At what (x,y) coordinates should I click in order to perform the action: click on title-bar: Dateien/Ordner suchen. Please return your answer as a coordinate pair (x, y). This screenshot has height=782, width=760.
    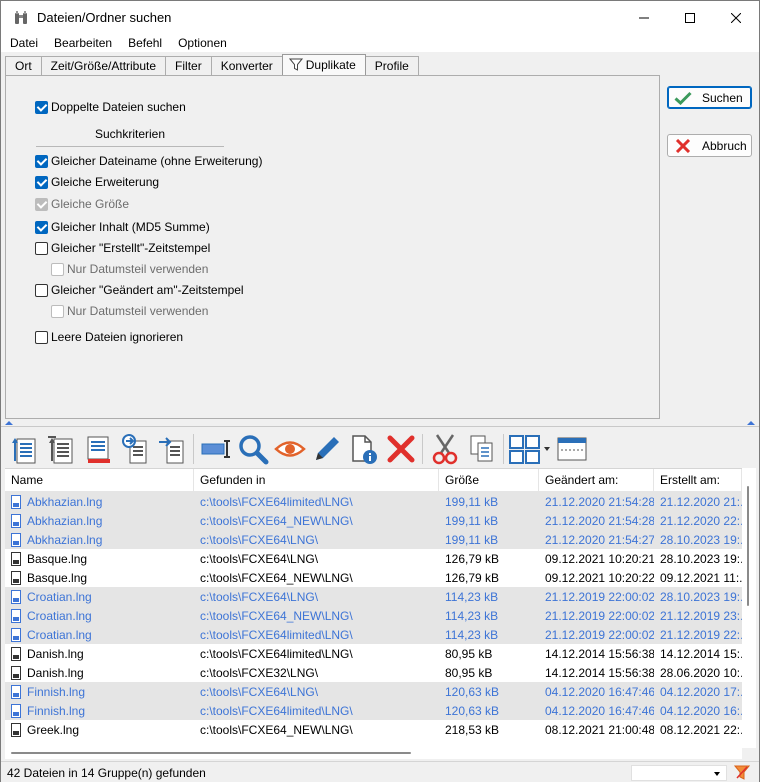
    Looking at the image, I should click on (380, 17).